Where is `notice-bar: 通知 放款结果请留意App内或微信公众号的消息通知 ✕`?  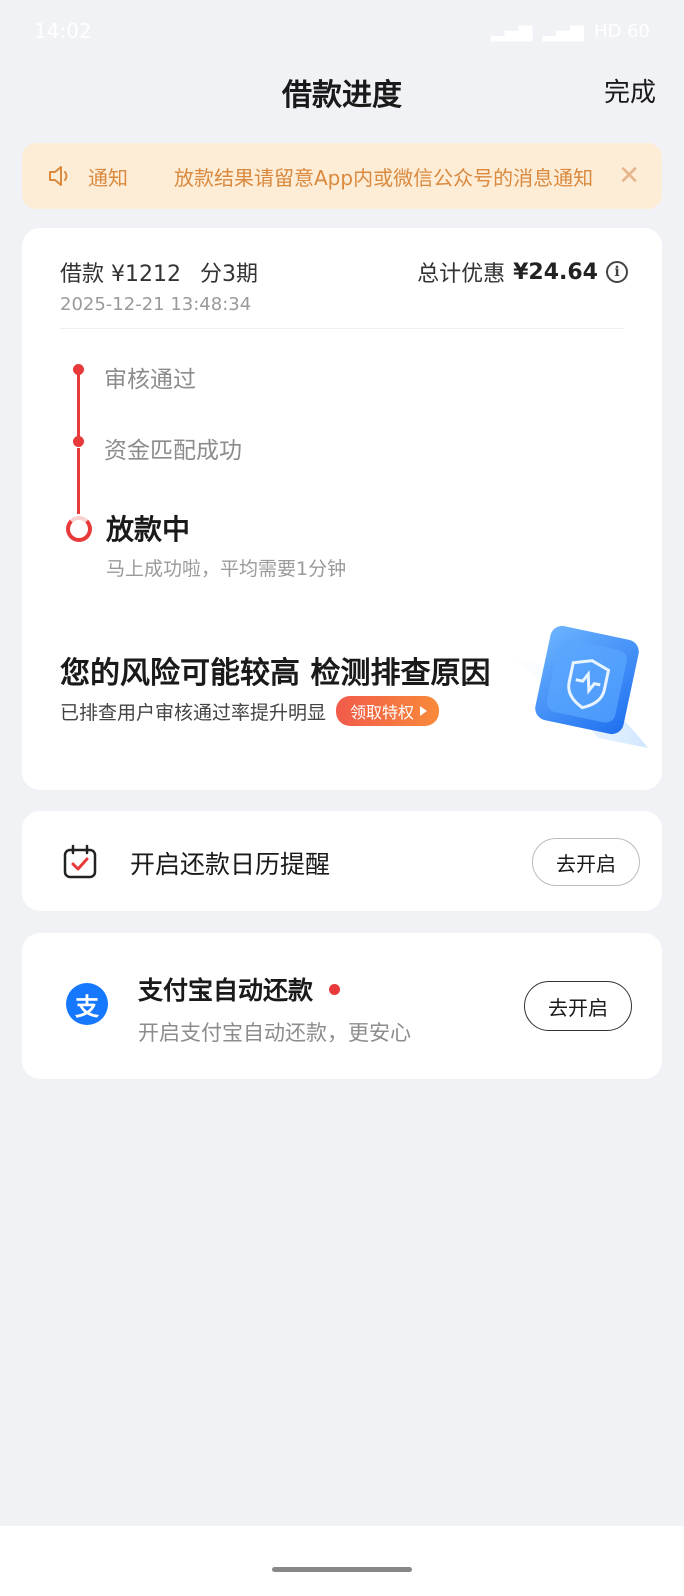
notice-bar: 通知 放款结果请留意App内或微信公众号的消息通知 ✕ is located at coordinates (342, 176).